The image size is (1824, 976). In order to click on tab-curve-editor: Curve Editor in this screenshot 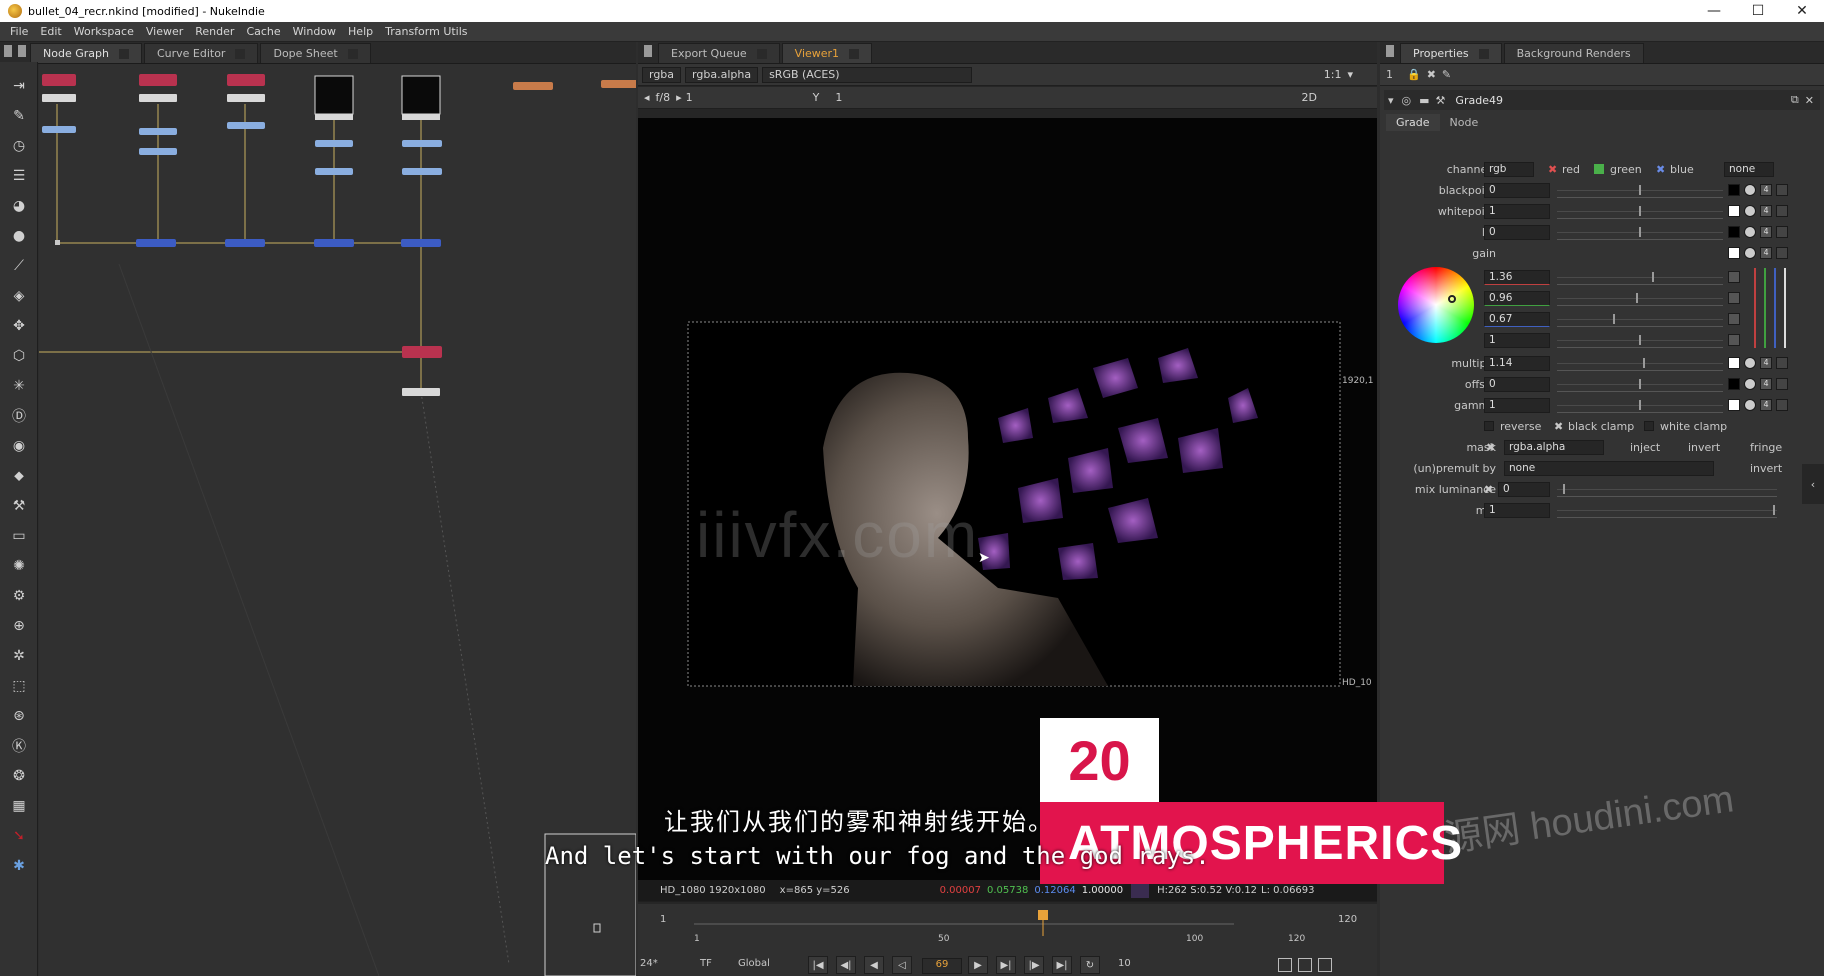, I will do `click(201, 53)`.